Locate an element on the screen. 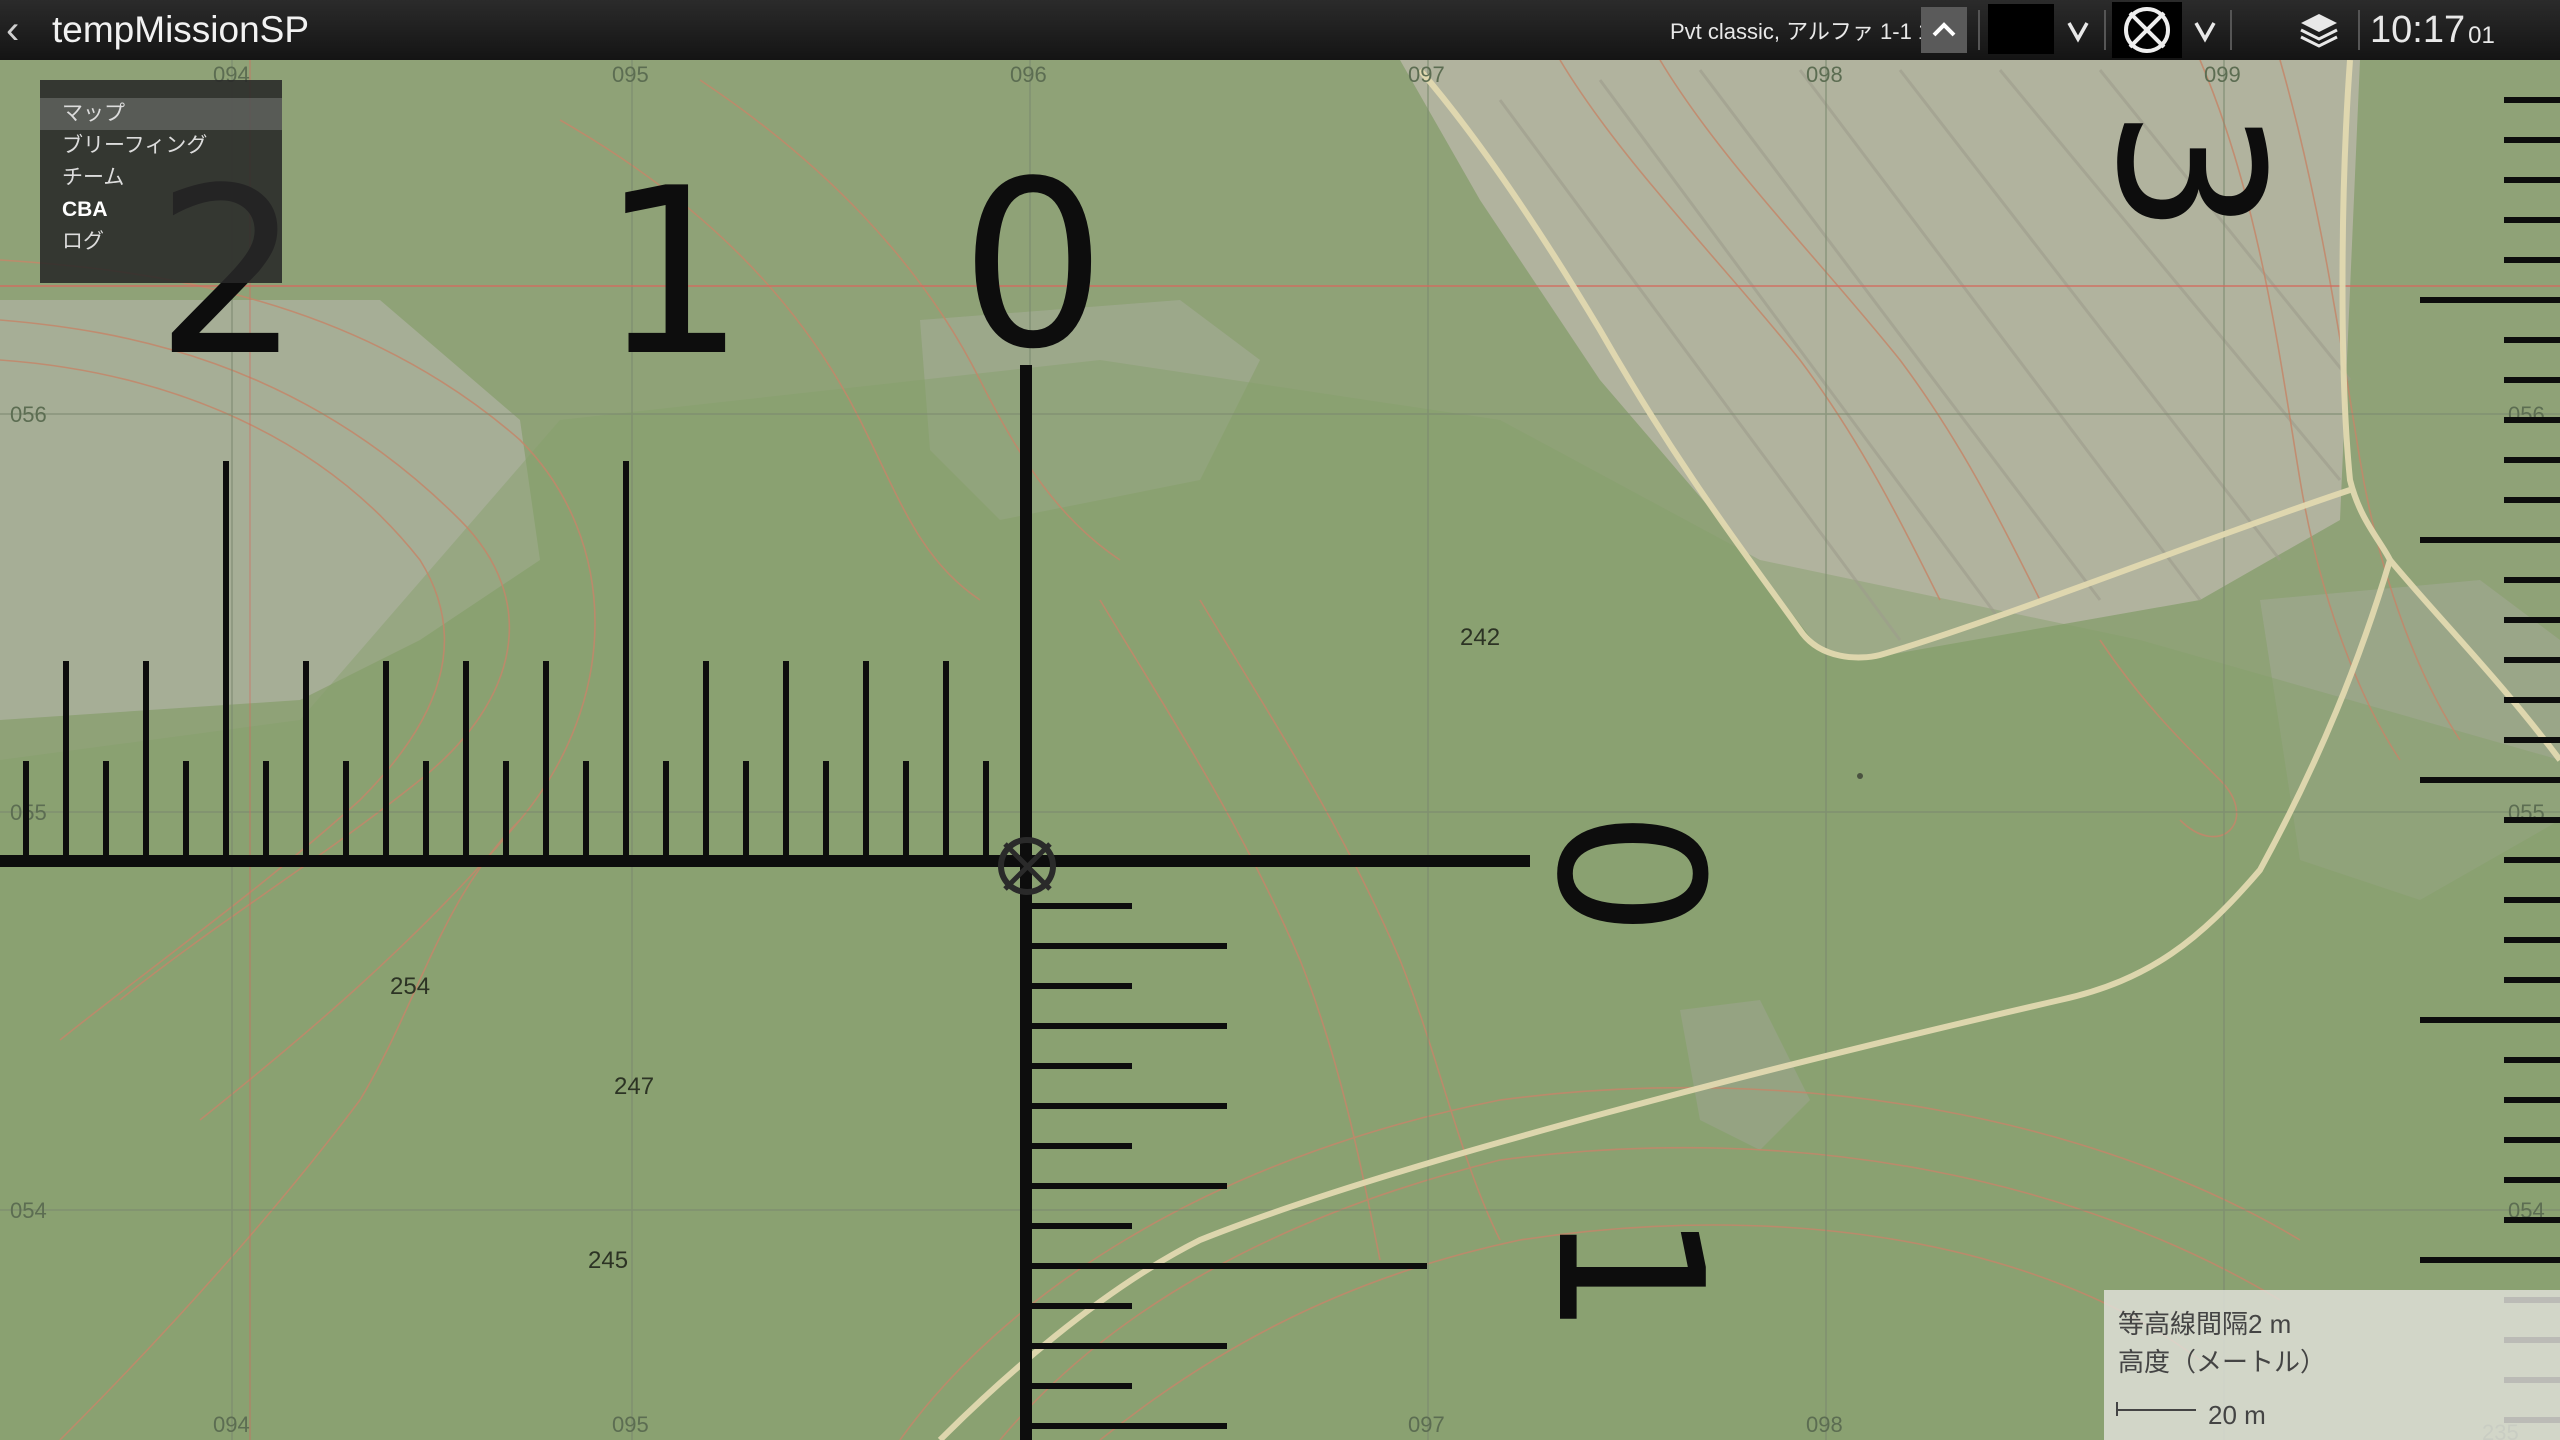 The height and width of the screenshot is (1440, 2560). expand-button is located at coordinates (1944, 30).